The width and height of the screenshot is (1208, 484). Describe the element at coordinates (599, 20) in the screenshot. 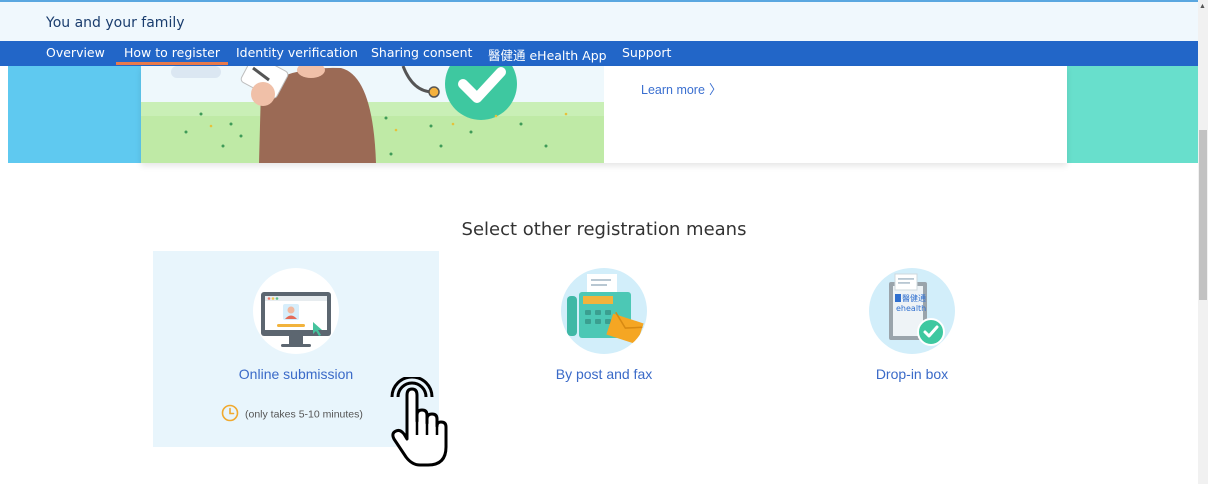

I see `site-header: You and your family` at that location.